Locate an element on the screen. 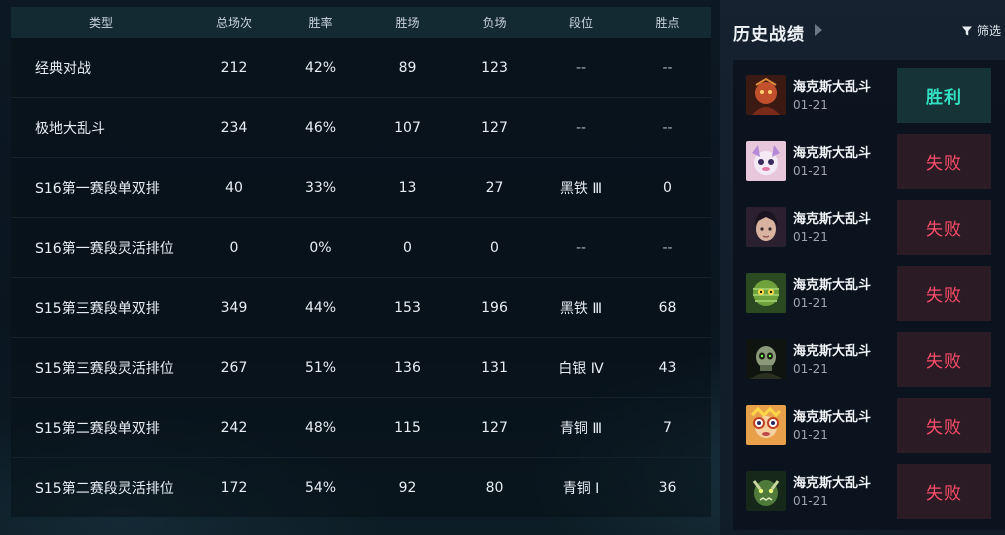  cell-wins: 153 is located at coordinates (407, 307).